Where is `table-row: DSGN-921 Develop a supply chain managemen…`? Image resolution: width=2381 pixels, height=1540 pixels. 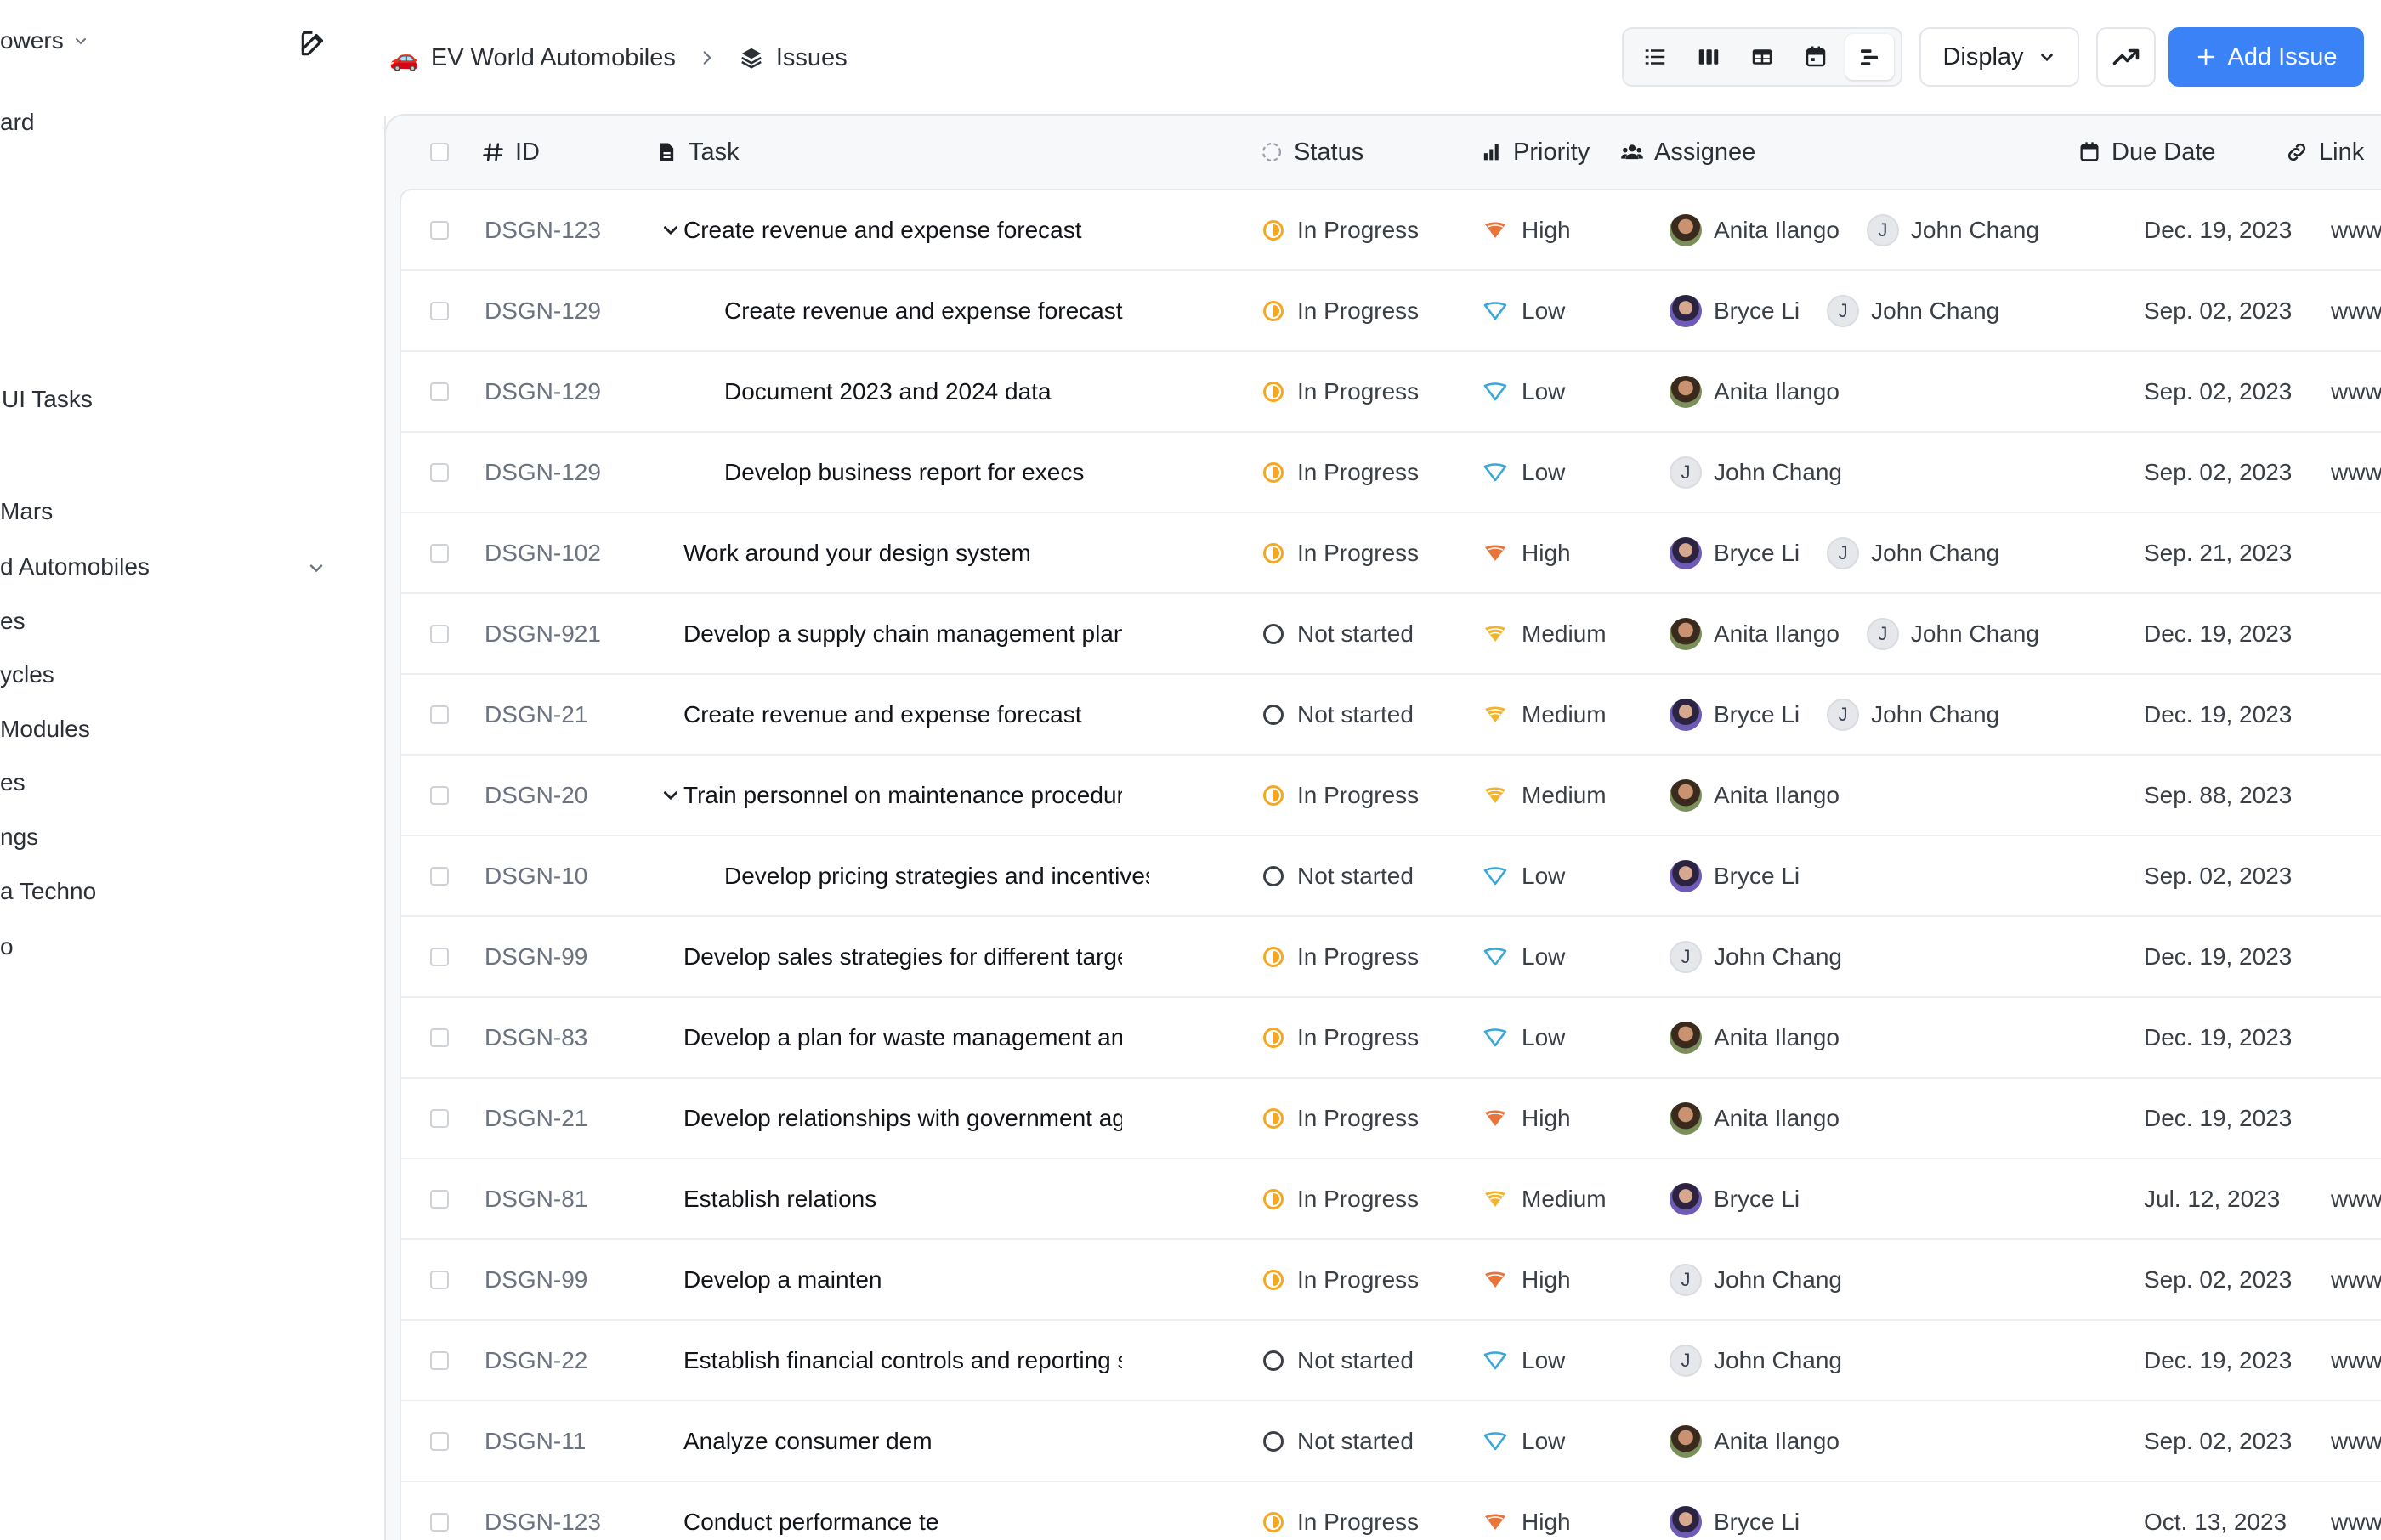
table-row: DSGN-921 Develop a supply chain managemen… is located at coordinates (1391, 634).